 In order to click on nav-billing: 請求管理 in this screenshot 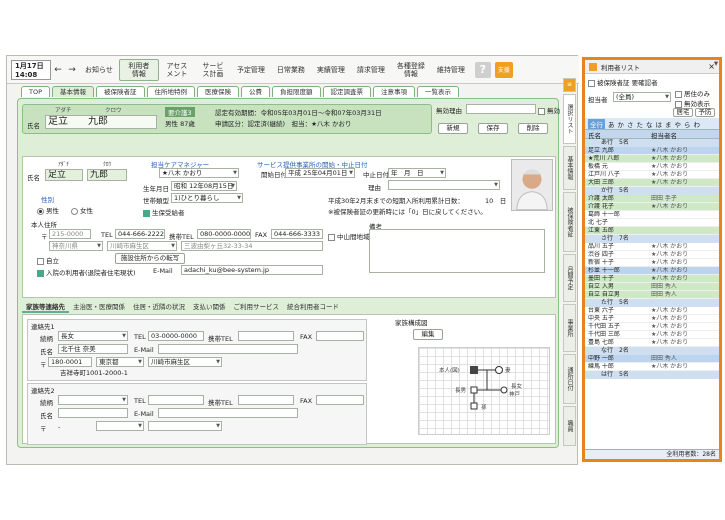, I will do `click(371, 70)`.